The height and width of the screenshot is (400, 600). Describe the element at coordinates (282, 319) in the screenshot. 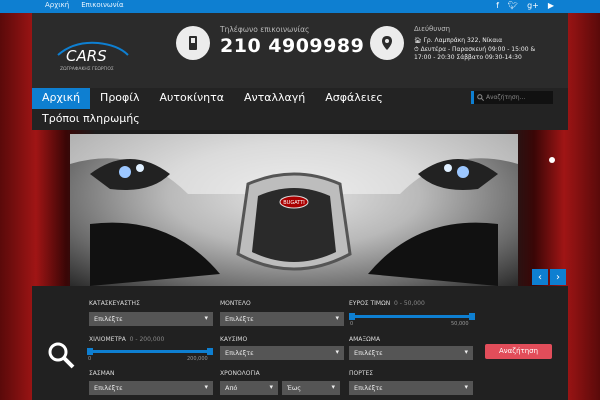

I see `model-select: Επιλέξτε` at that location.